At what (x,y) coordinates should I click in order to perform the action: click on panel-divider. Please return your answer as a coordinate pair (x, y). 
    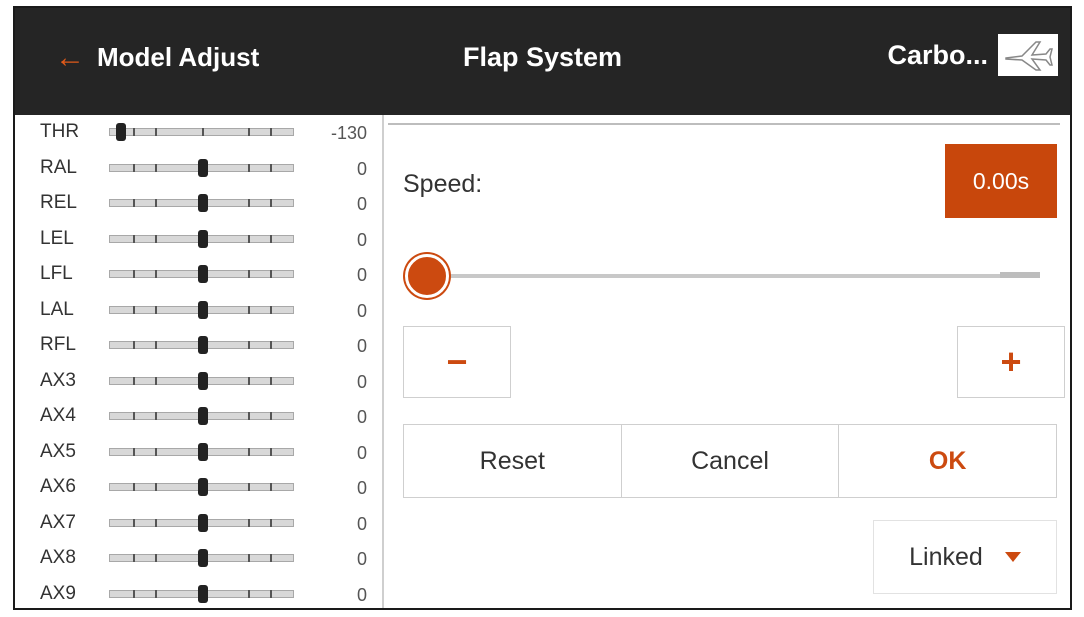
    Looking at the image, I should click on (383, 361).